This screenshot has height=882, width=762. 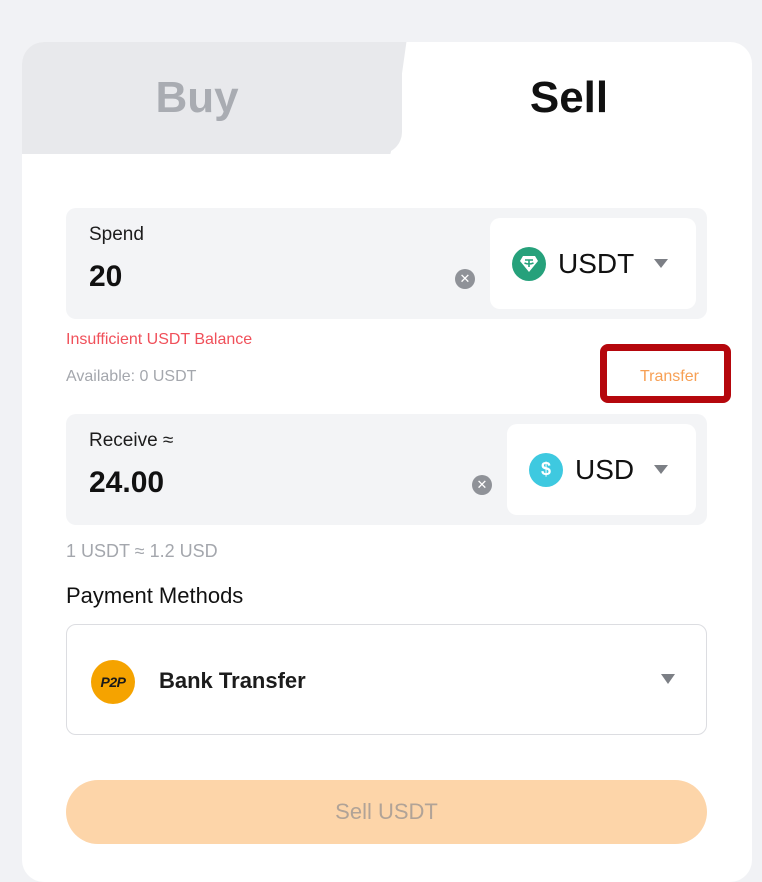 I want to click on tab-buy: Buy, so click(x=212, y=98).